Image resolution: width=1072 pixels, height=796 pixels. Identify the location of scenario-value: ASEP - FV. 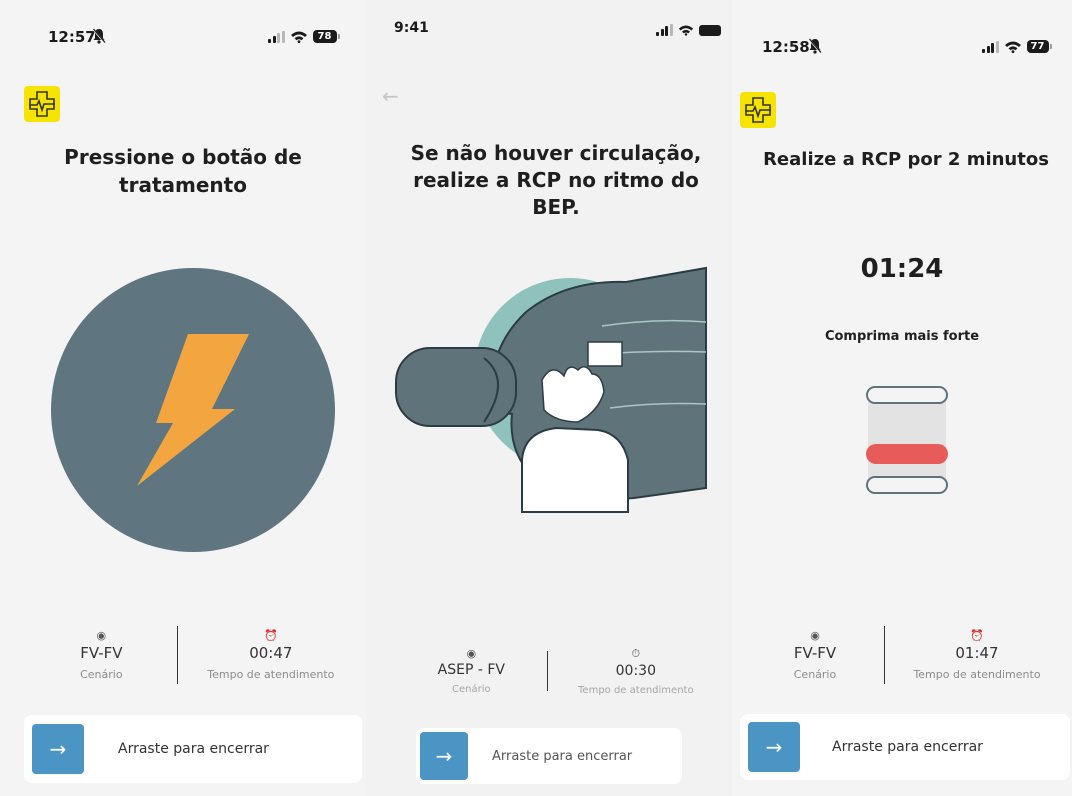
(471, 670).